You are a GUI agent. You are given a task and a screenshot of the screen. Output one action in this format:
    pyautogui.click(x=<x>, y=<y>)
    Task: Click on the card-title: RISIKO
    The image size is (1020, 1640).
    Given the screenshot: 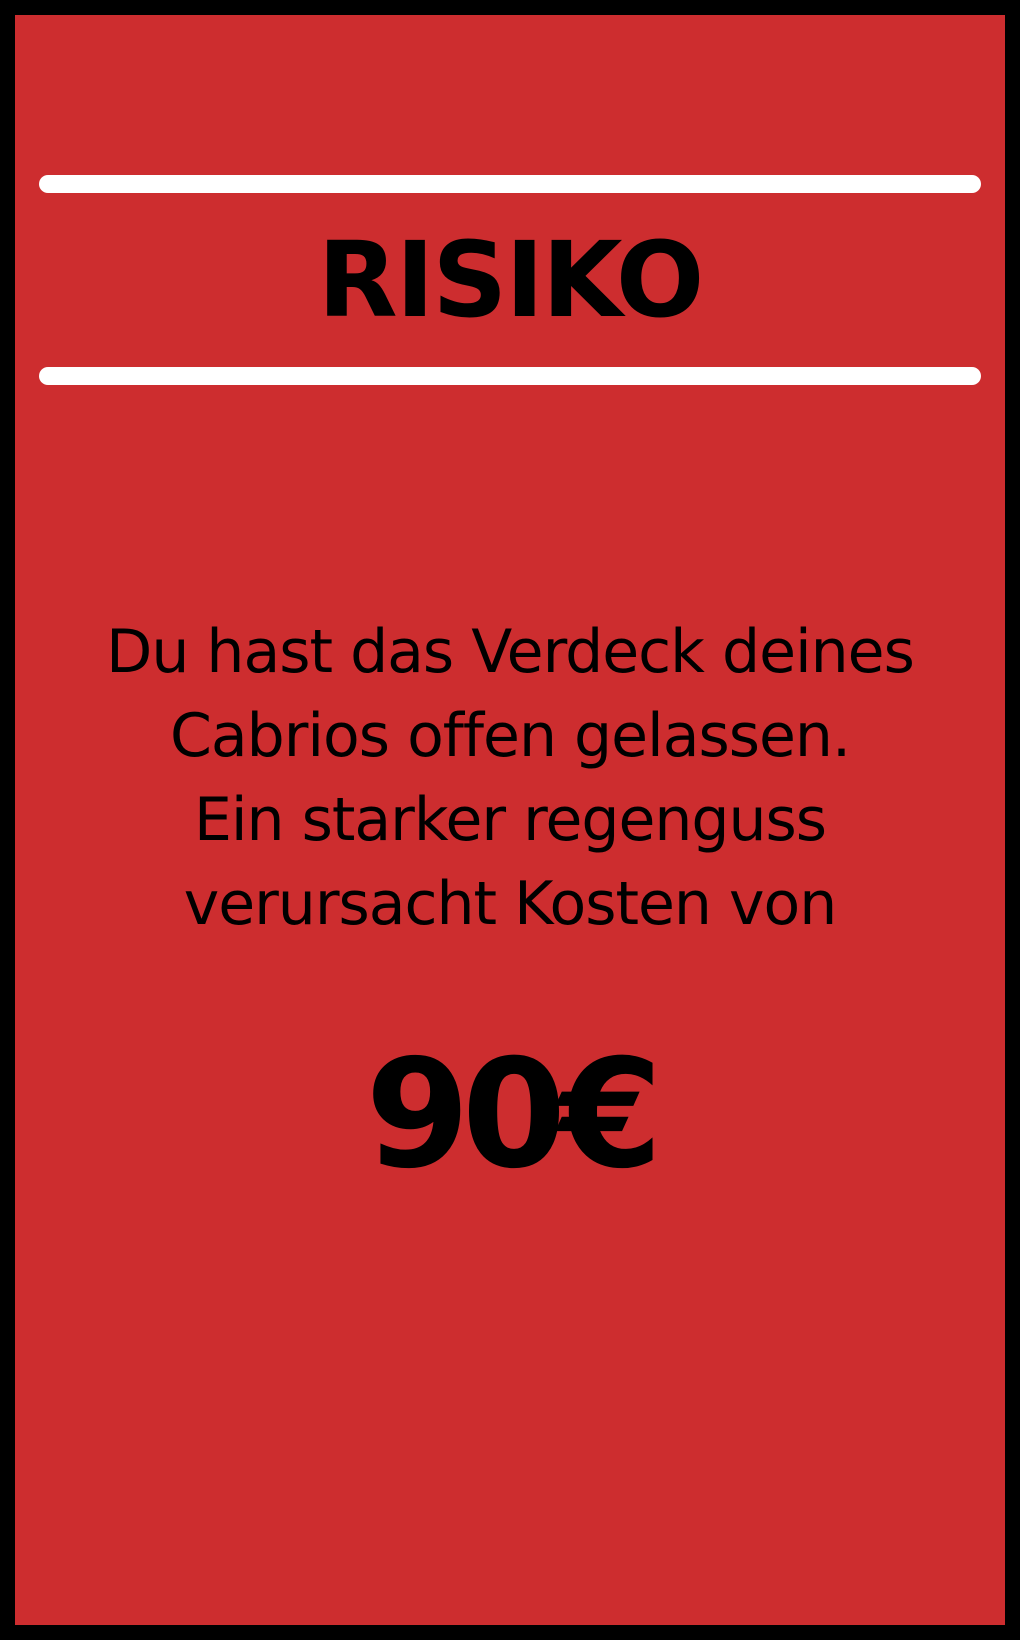 What is the action you would take?
    pyautogui.click(x=511, y=280)
    